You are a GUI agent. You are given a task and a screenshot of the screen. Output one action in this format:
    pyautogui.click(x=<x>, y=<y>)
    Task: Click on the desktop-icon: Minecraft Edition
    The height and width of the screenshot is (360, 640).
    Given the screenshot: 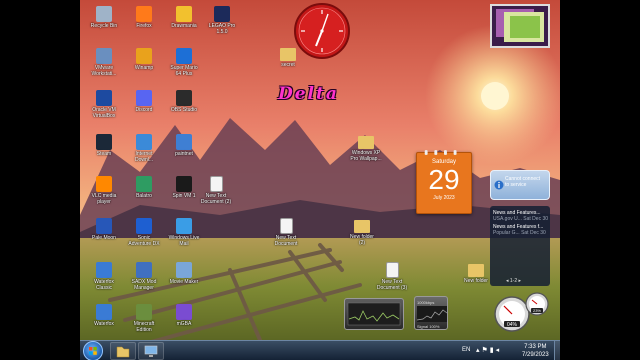 What is the action you would take?
    pyautogui.click(x=144, y=322)
    